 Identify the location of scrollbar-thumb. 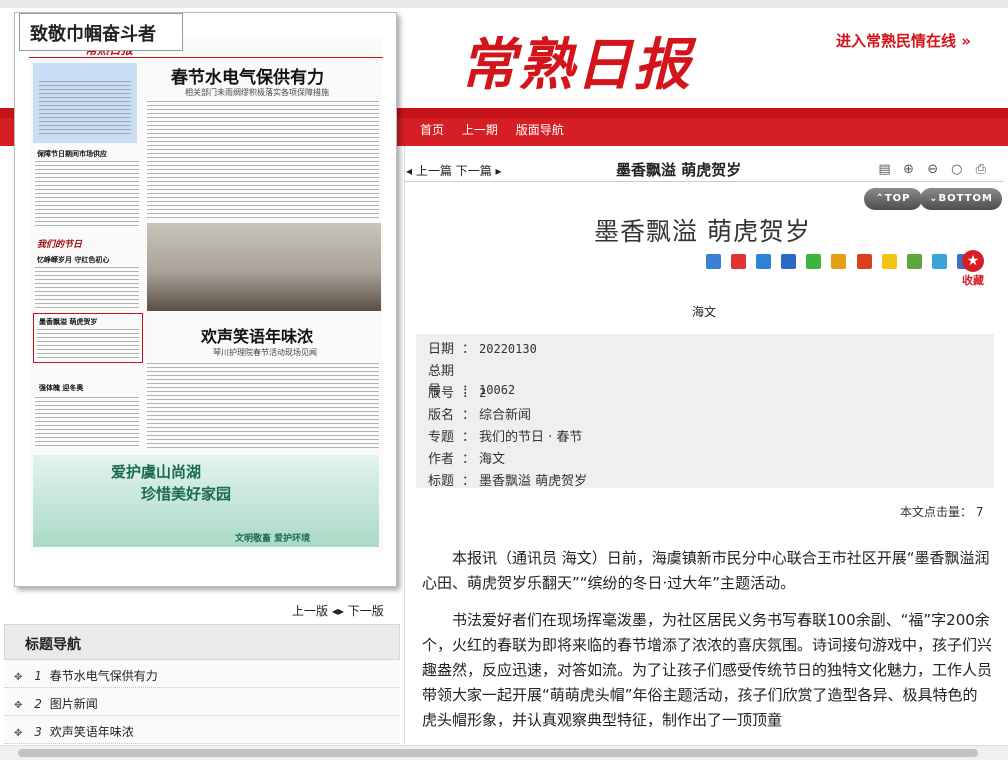
(498, 753).